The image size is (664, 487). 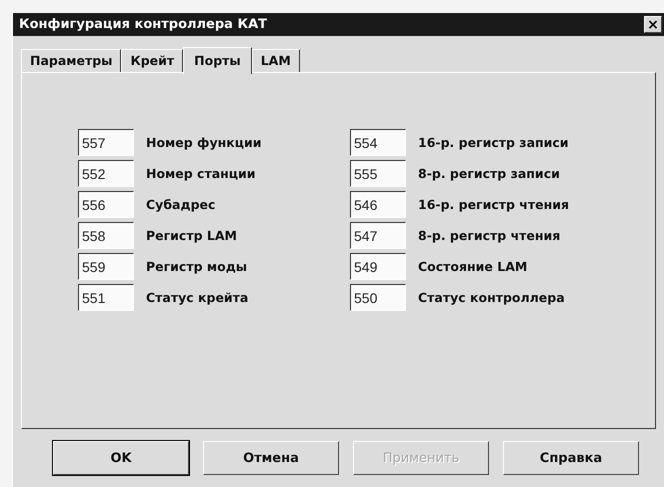 What do you see at coordinates (106, 142) in the screenshot?
I see `input-field: 557` at bounding box center [106, 142].